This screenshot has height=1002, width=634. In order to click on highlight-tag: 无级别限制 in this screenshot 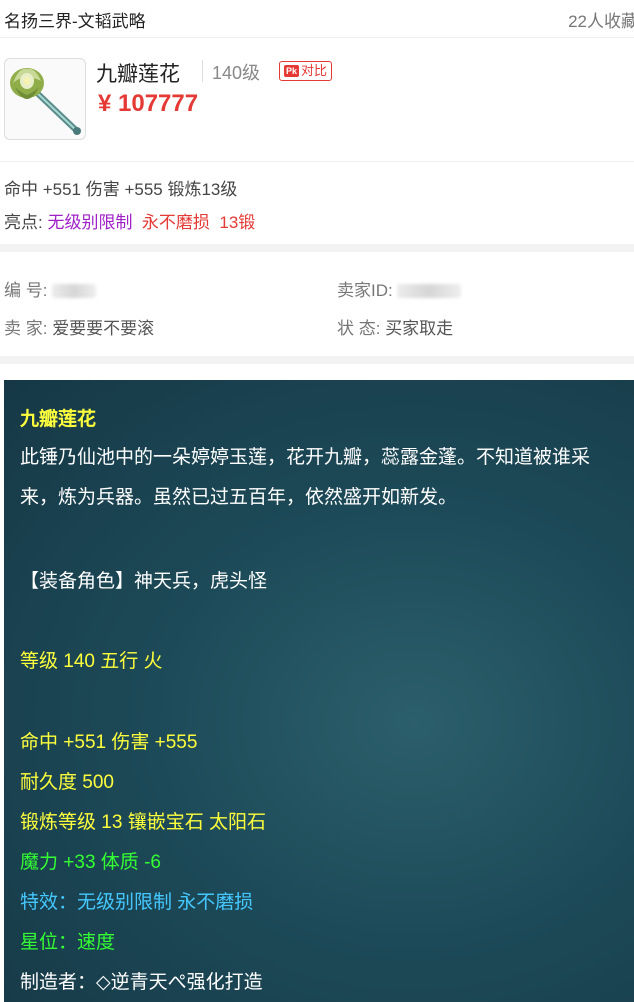, I will do `click(90, 222)`.